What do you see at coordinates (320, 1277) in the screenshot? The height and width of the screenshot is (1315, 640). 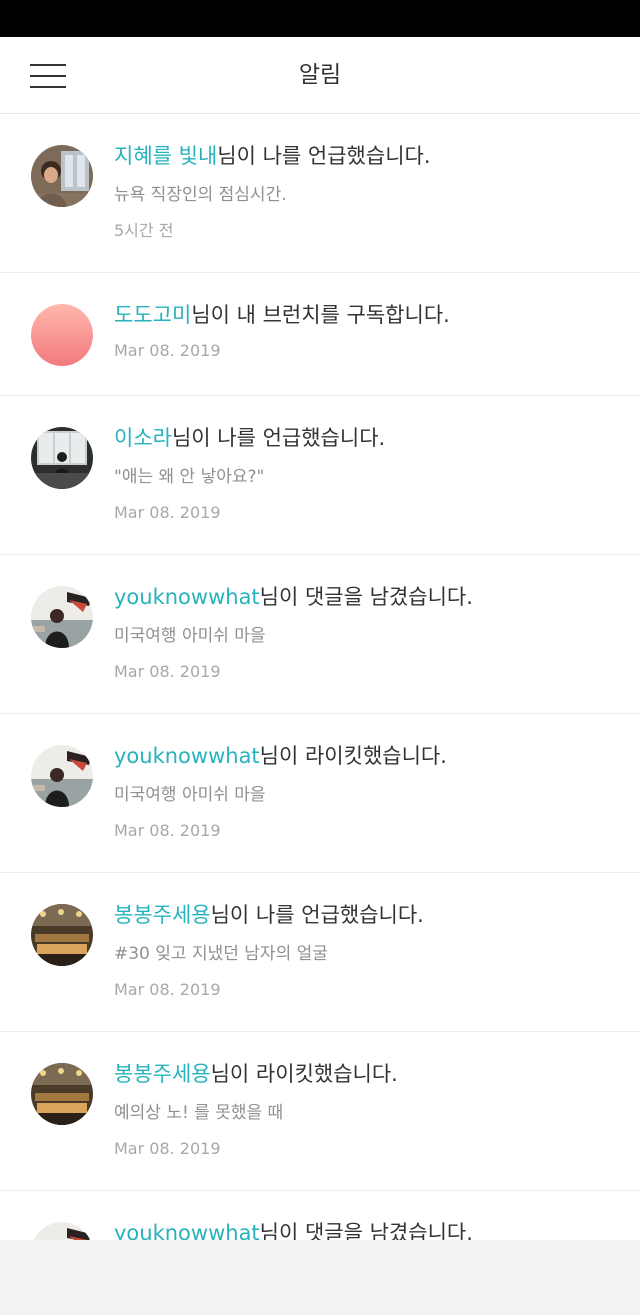 I see `bottom-panel` at bounding box center [320, 1277].